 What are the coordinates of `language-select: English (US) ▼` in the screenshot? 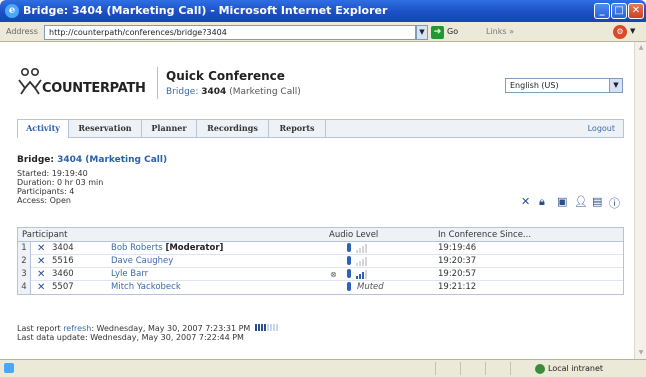 It's located at (564, 85).